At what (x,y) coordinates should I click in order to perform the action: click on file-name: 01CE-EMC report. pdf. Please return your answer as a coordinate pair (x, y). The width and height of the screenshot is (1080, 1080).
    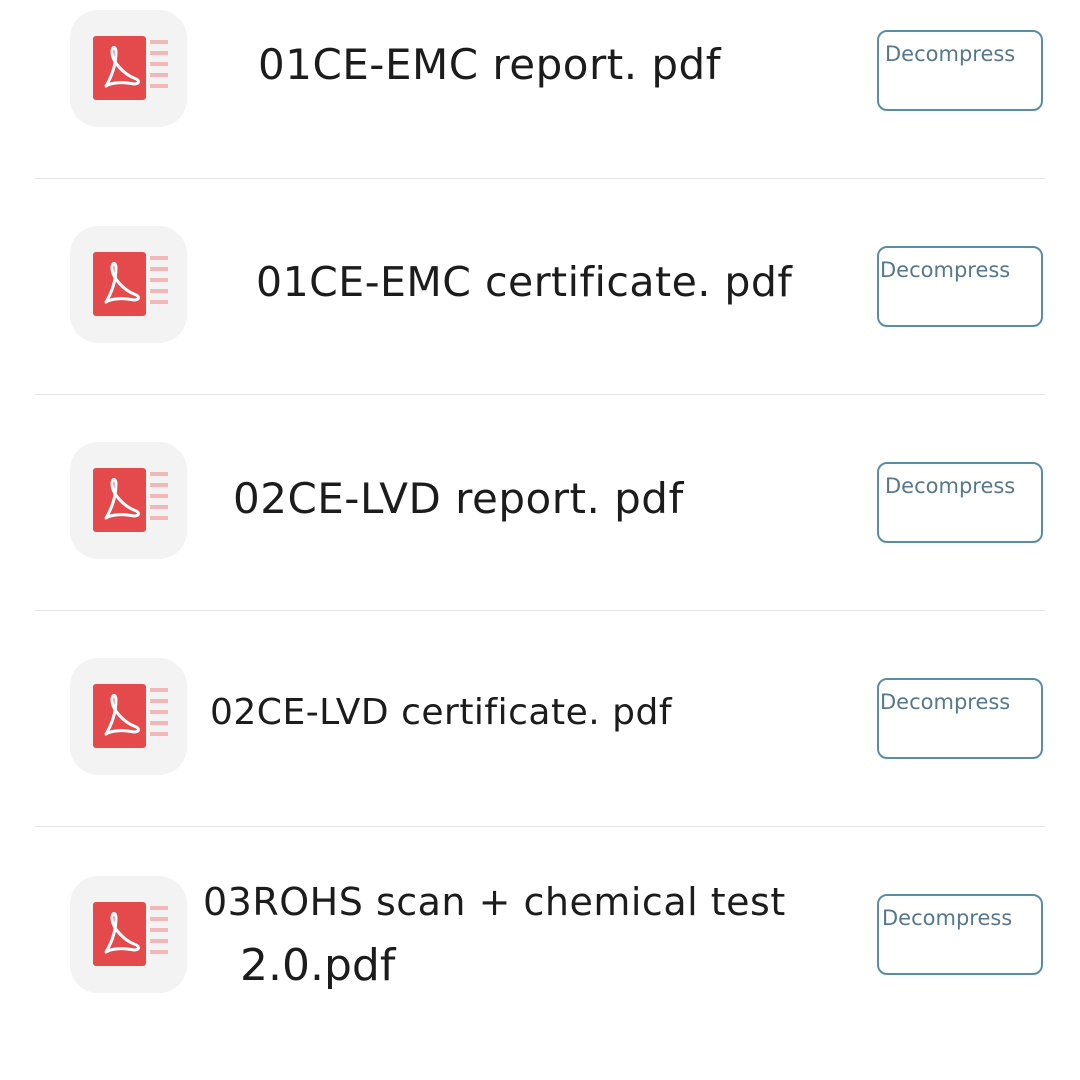
    Looking at the image, I should click on (489, 64).